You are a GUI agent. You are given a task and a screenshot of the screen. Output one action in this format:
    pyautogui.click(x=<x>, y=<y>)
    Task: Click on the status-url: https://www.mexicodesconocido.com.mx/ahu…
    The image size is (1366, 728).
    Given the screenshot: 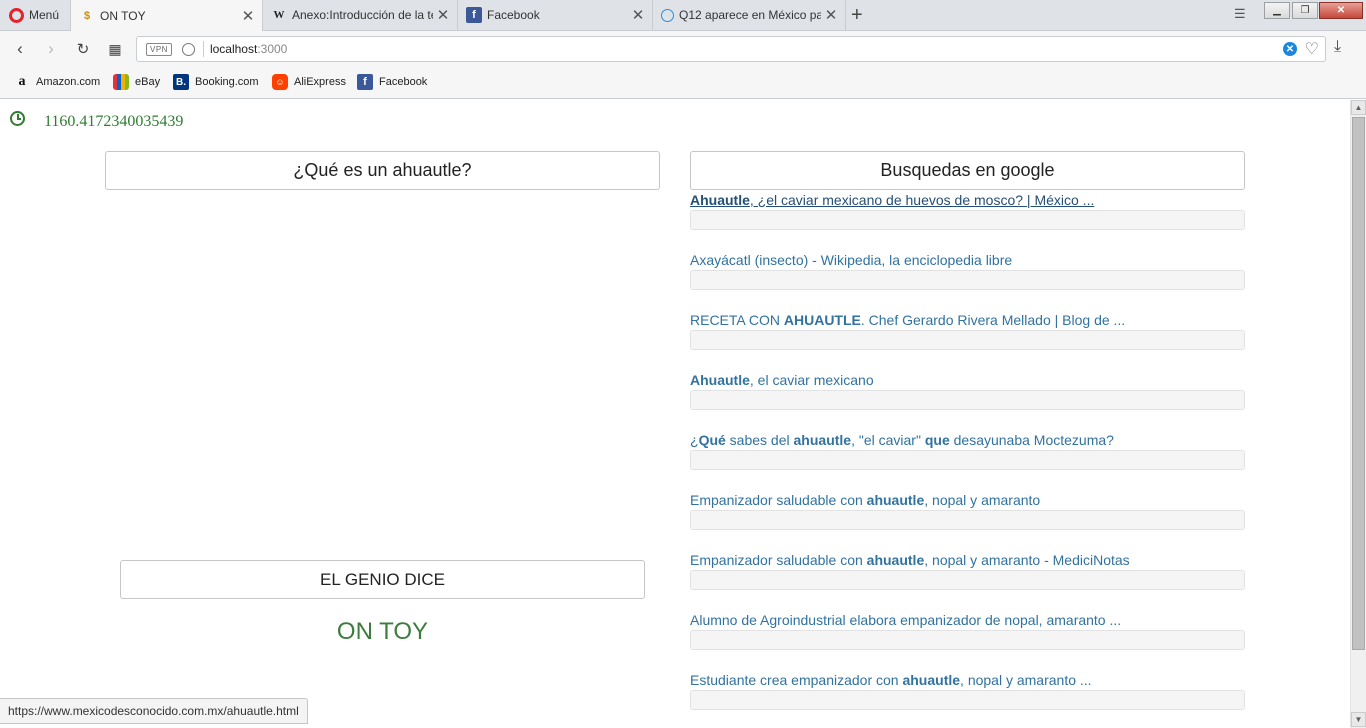 What is the action you would take?
    pyautogui.click(x=153, y=711)
    